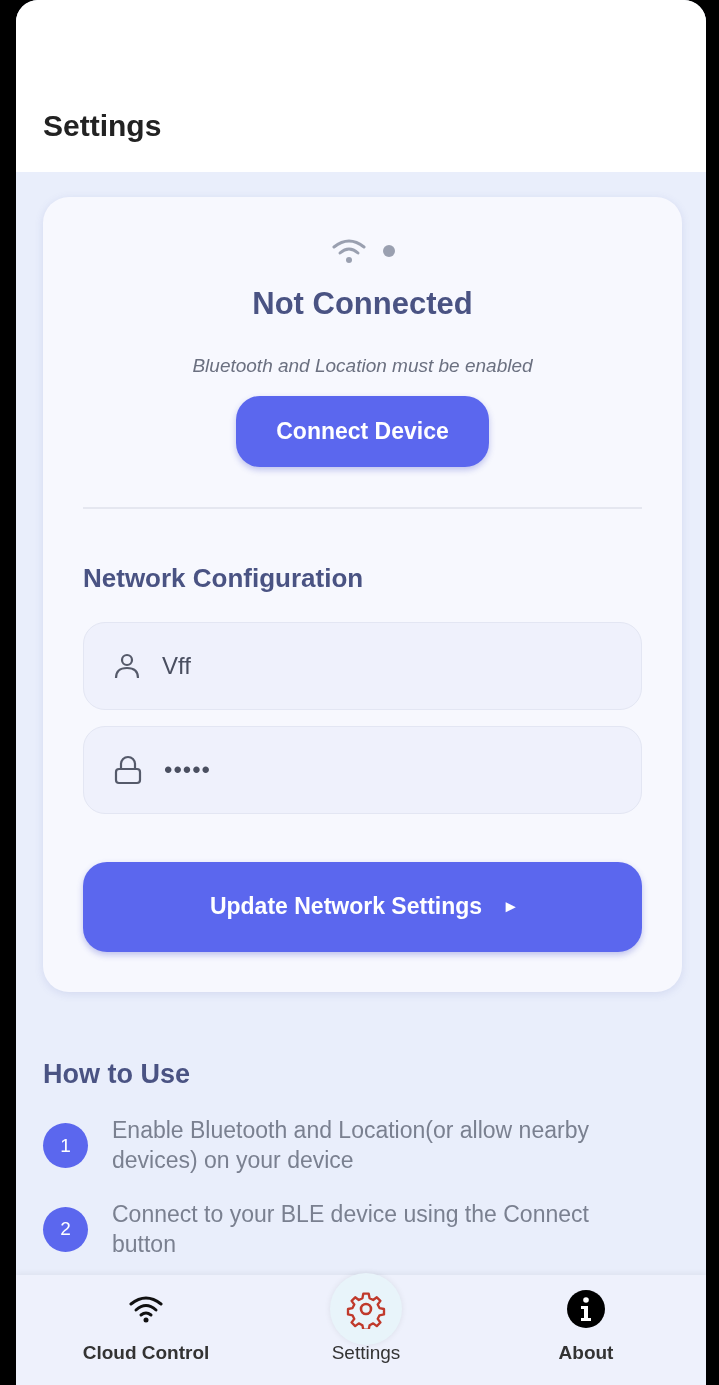  I want to click on step-number: 1, so click(65, 1146).